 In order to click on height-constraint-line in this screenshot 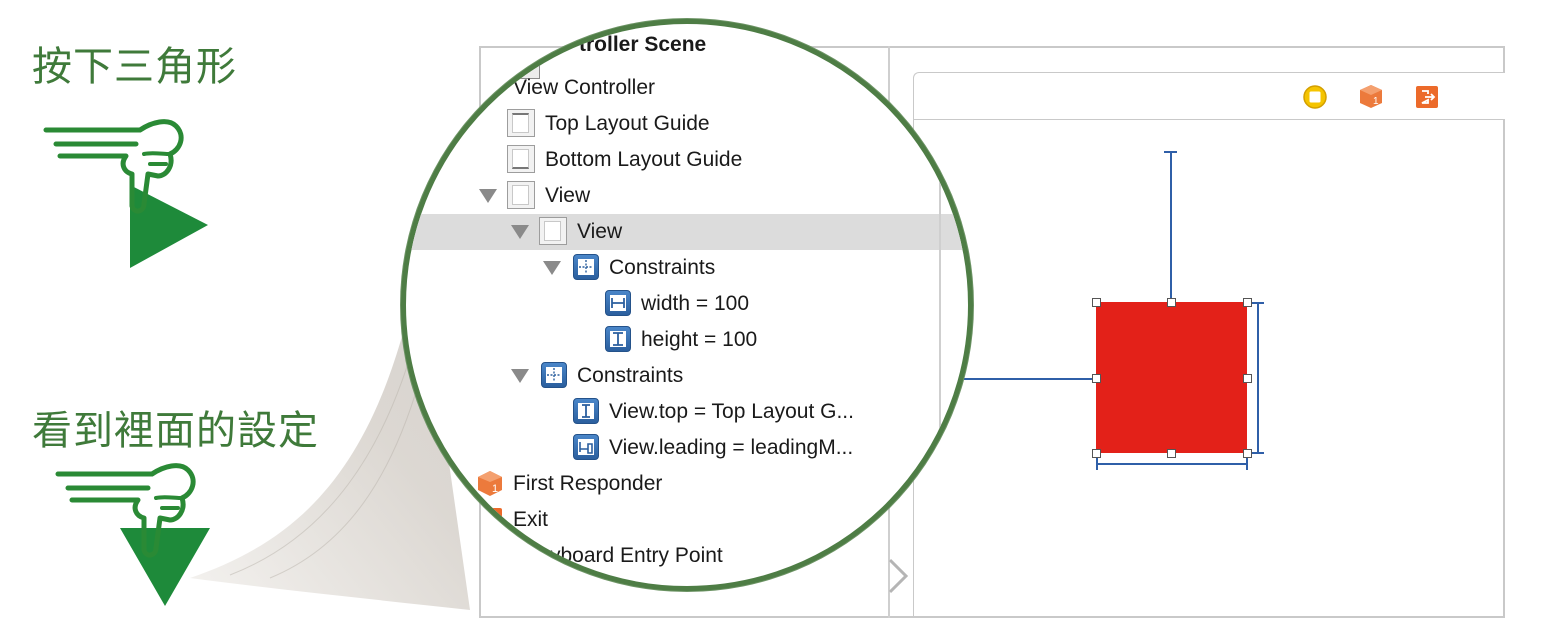, I will do `click(1258, 377)`.